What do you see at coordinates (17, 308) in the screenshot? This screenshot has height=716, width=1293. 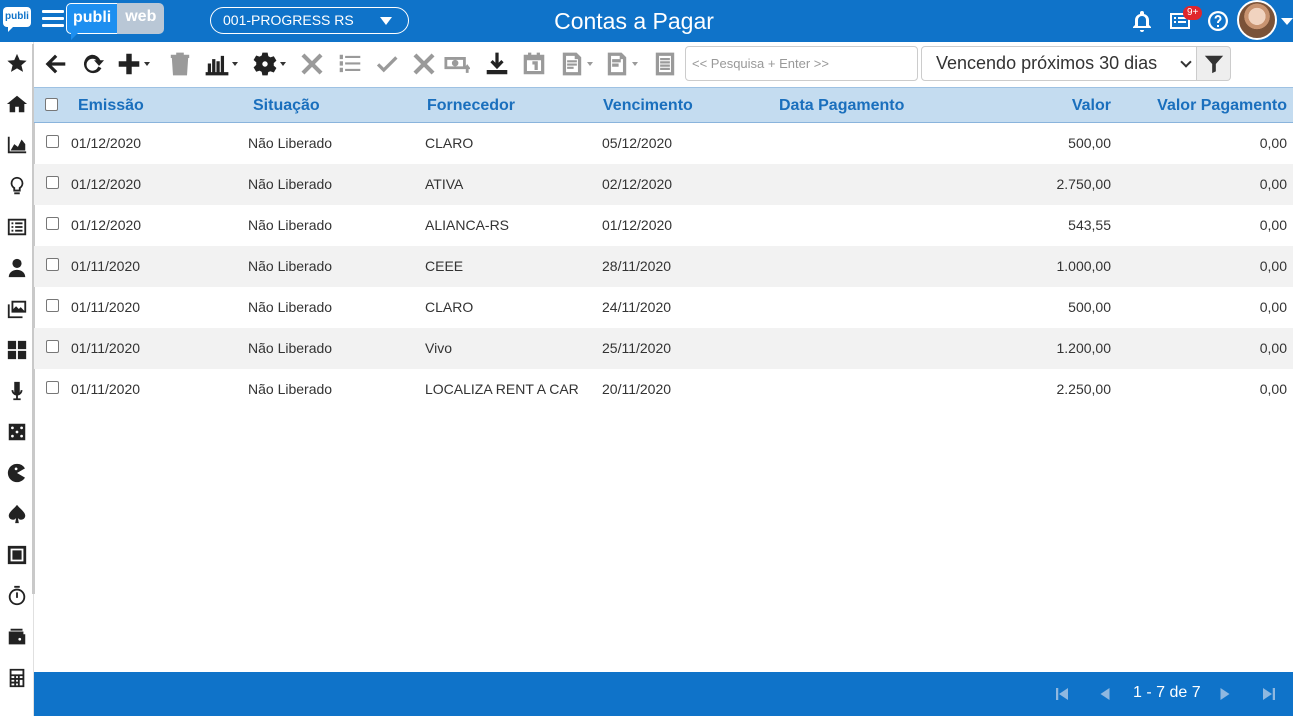 I see `images-icon` at bounding box center [17, 308].